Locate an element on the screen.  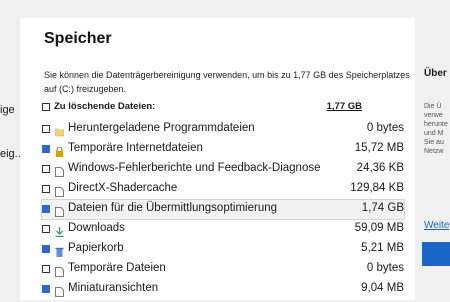
file-row: DirectX-Shadercache 129,84 KB is located at coordinates (223, 189).